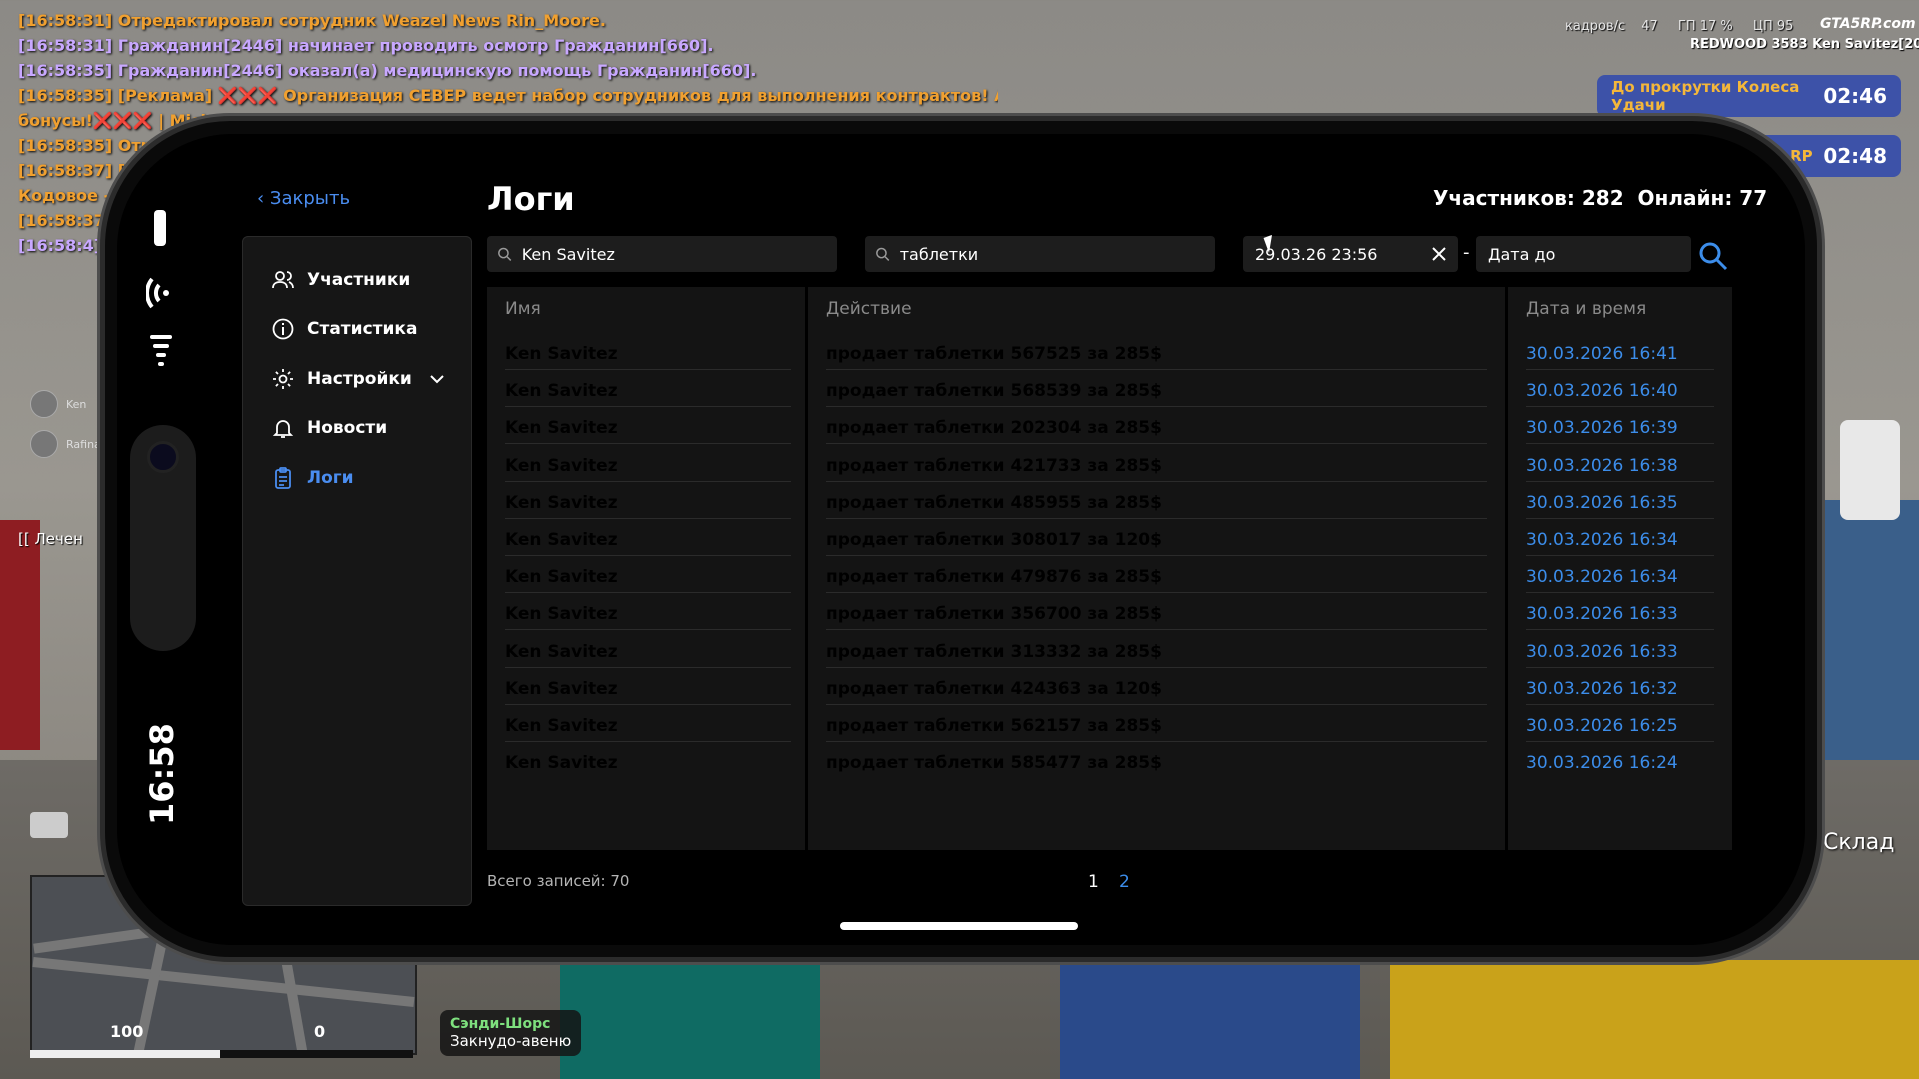  What do you see at coordinates (437, 379) in the screenshot?
I see `chevron-down-icon` at bounding box center [437, 379].